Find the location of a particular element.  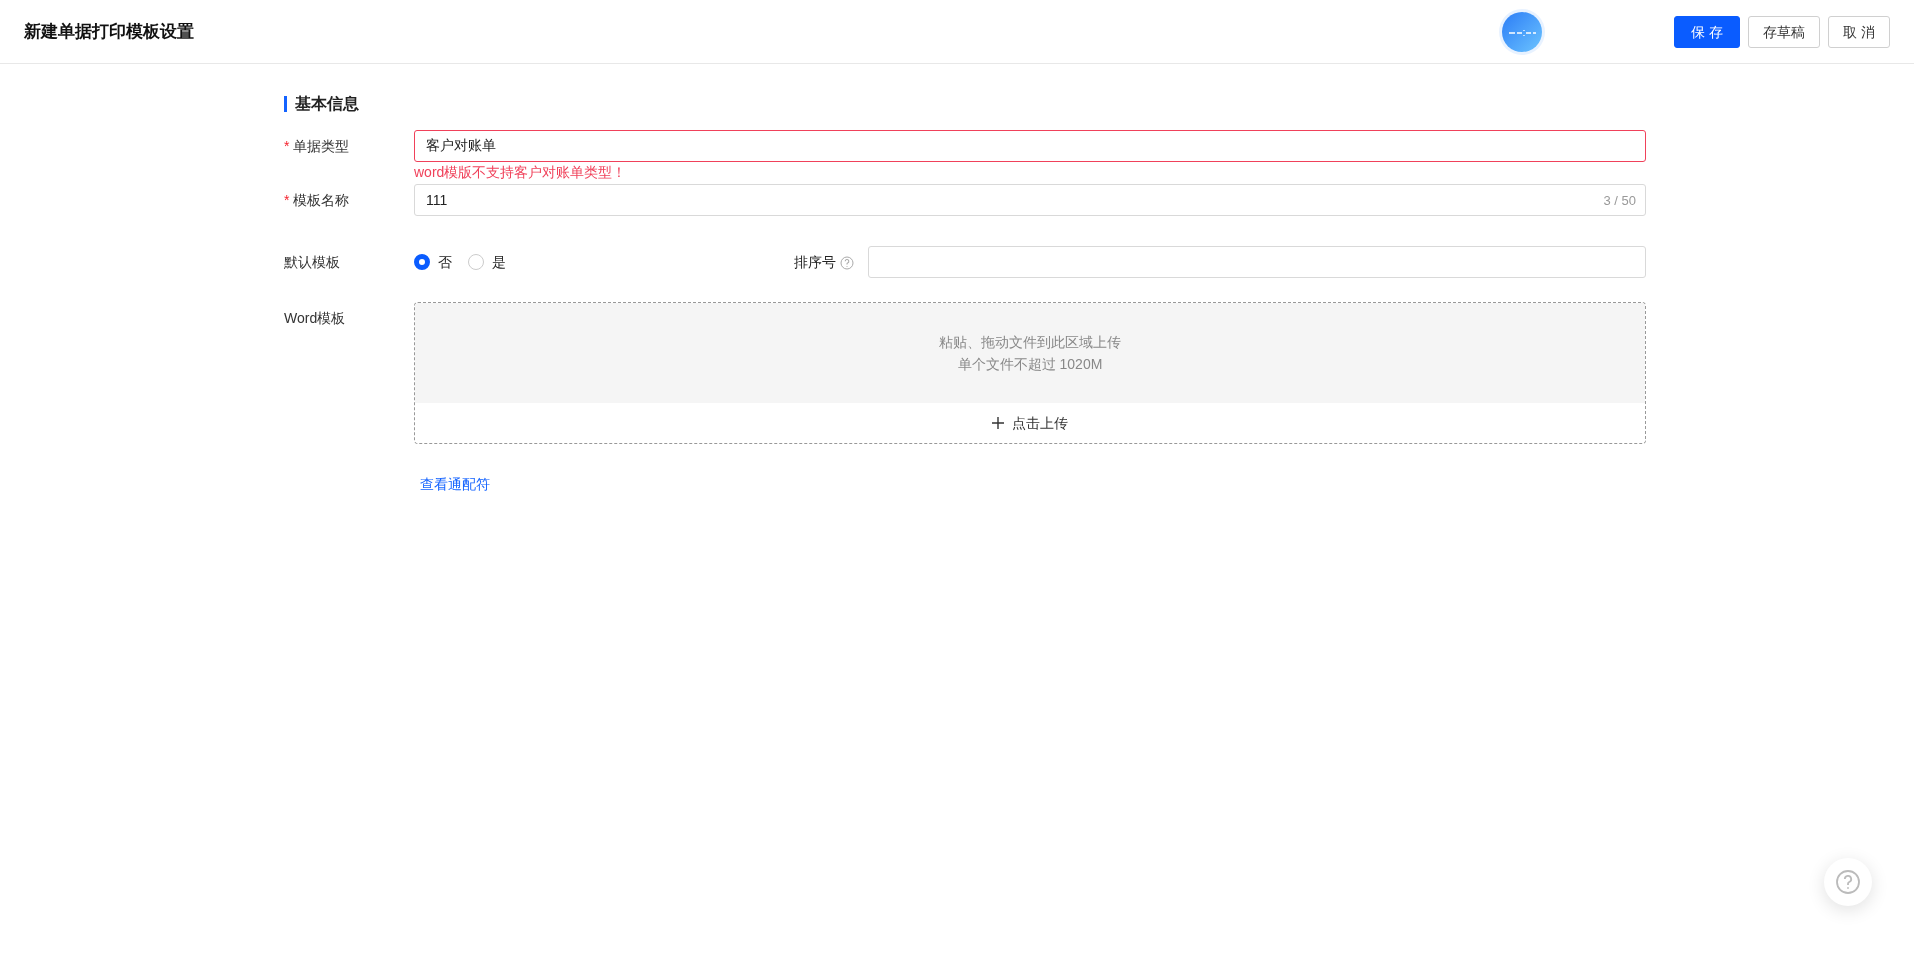

radio-label: 是 is located at coordinates (499, 262).